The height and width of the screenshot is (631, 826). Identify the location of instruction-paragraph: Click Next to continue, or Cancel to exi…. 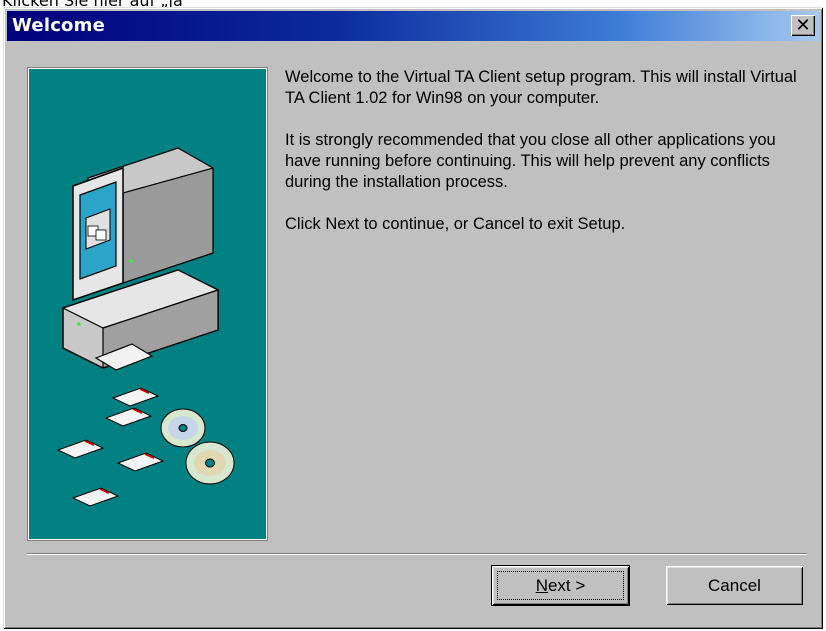
(455, 224).